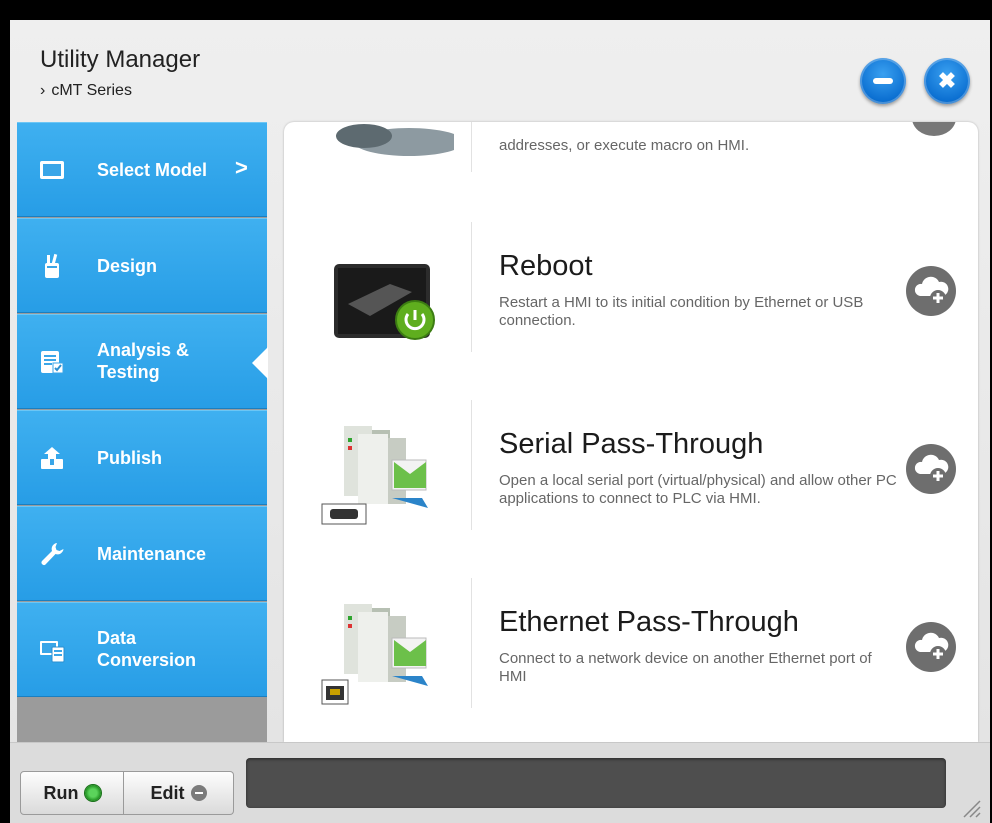 This screenshot has height=823, width=992. What do you see at coordinates (649, 622) in the screenshot?
I see `item-title: Ethernet Pass-Through` at bounding box center [649, 622].